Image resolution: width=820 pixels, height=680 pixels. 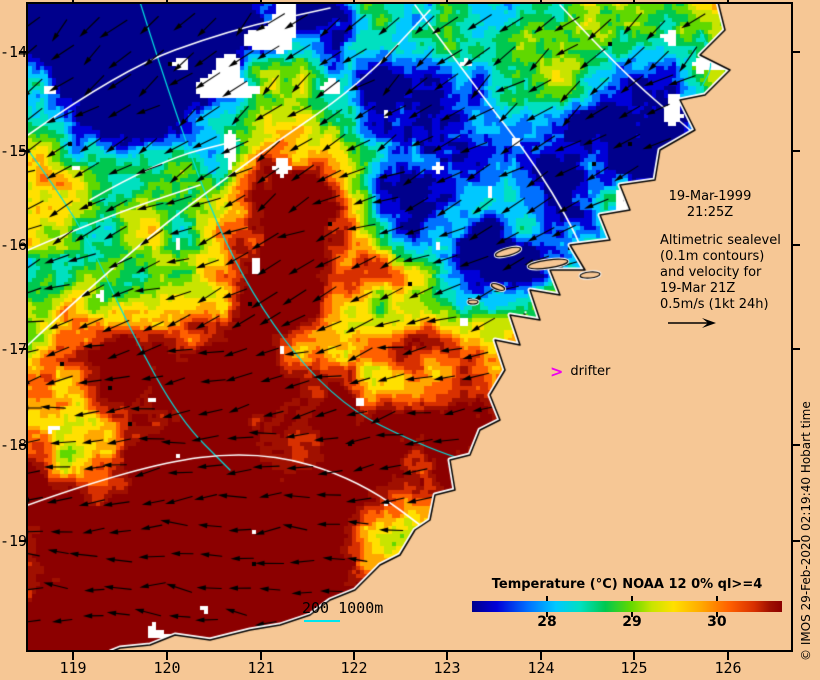 What do you see at coordinates (322, 621) in the screenshot?
I see `depth-contour-line-sample` at bounding box center [322, 621].